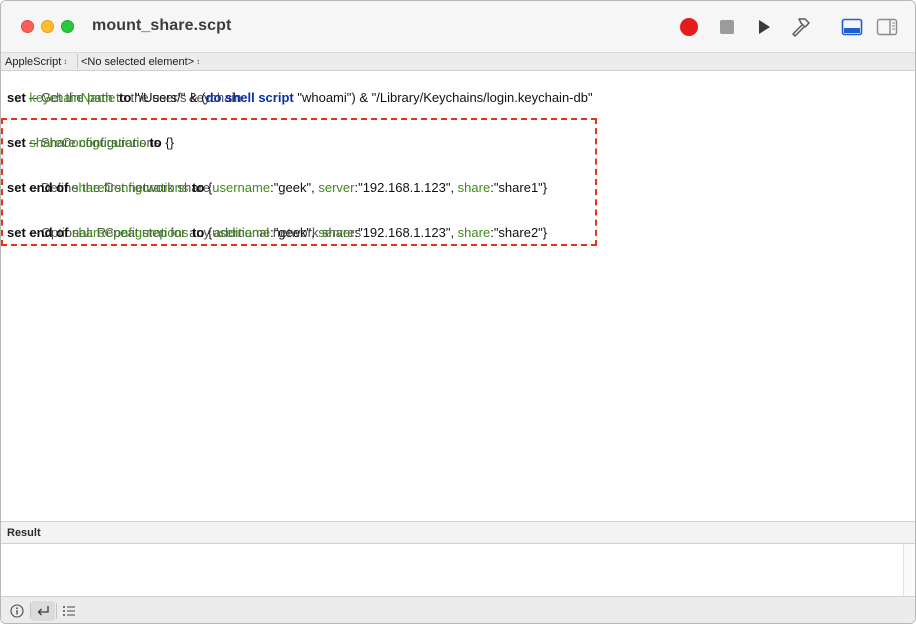  Describe the element at coordinates (125, 97) in the screenshot. I see `keyword: to` at that location.